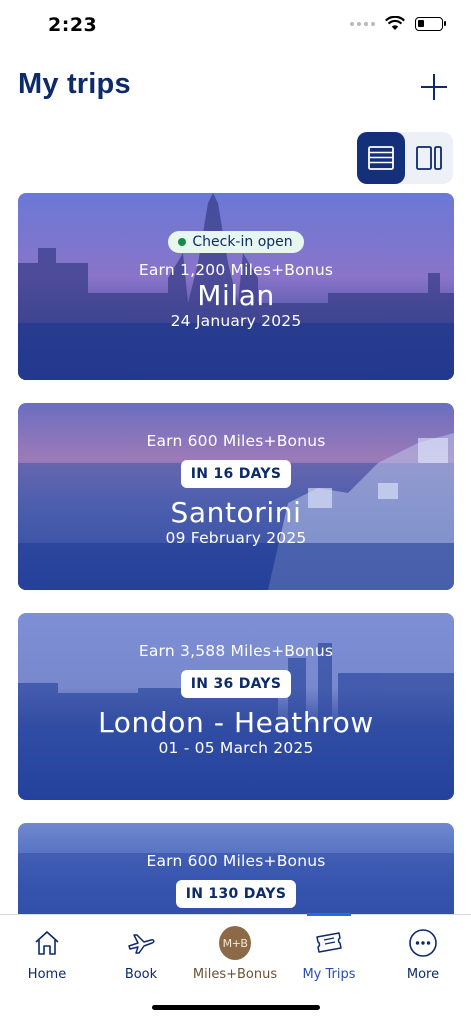  What do you see at coordinates (236, 295) in the screenshot?
I see `destination-city: Milan` at bounding box center [236, 295].